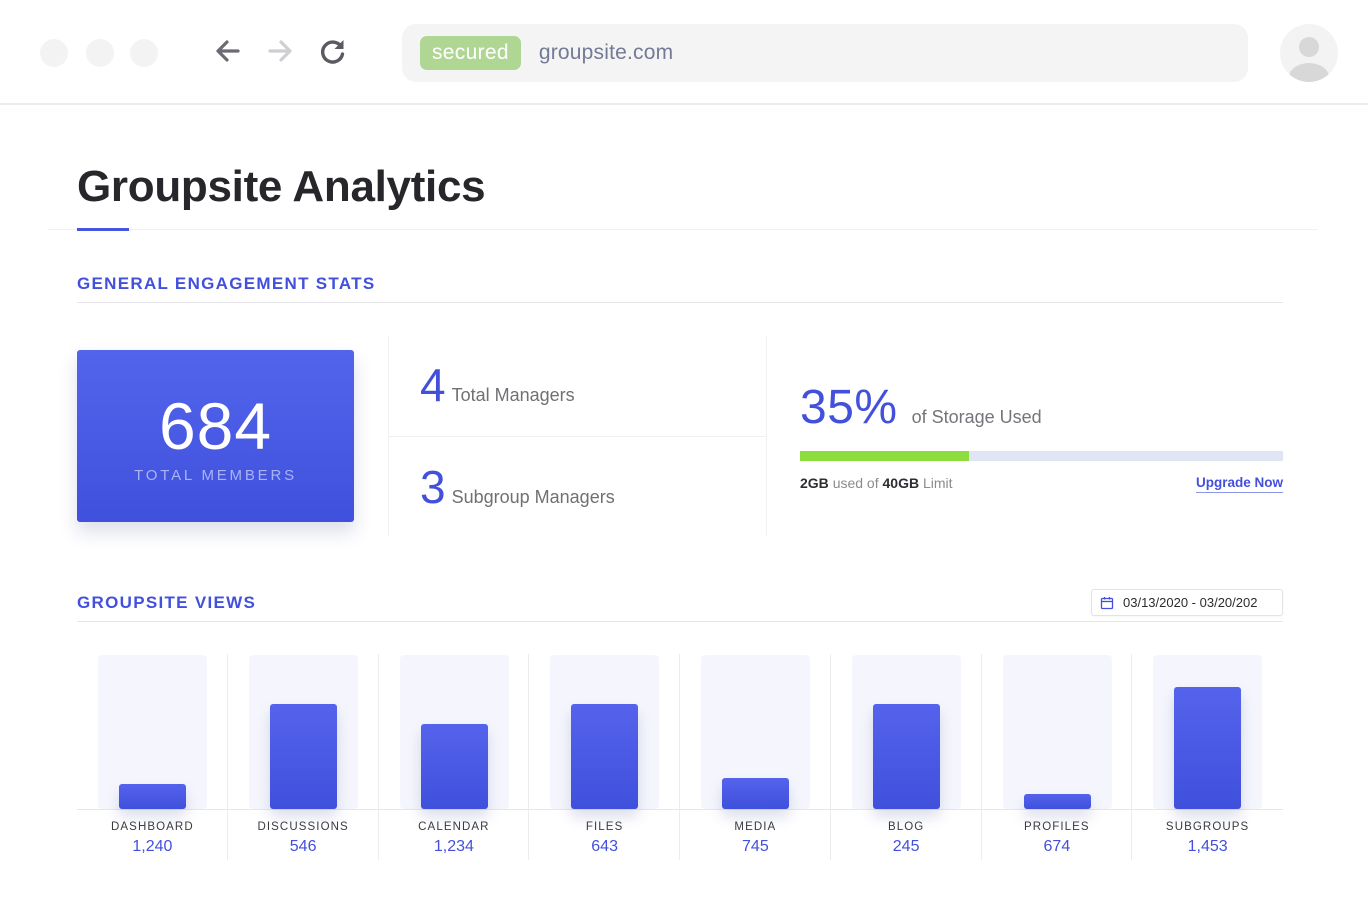  What do you see at coordinates (577, 436) in the screenshot?
I see `managers-divider` at bounding box center [577, 436].